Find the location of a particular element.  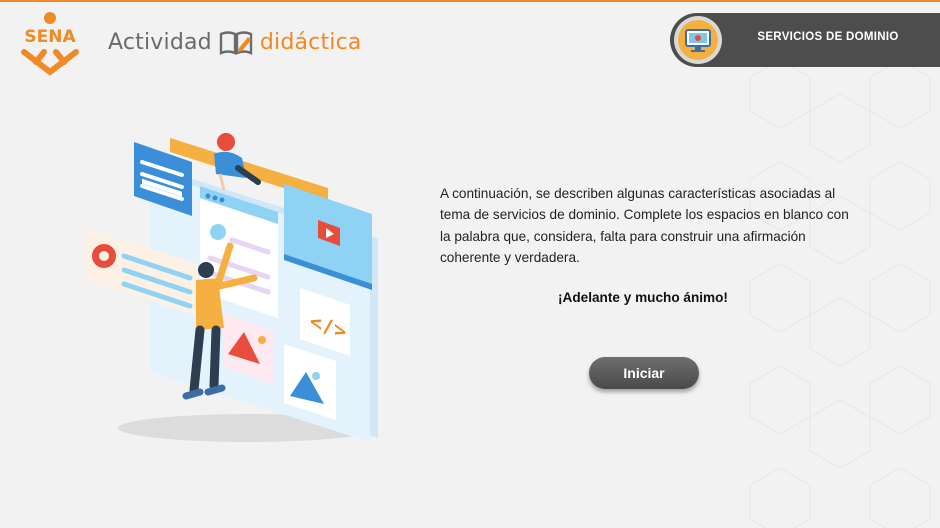

module-icon-badge is located at coordinates (698, 40).